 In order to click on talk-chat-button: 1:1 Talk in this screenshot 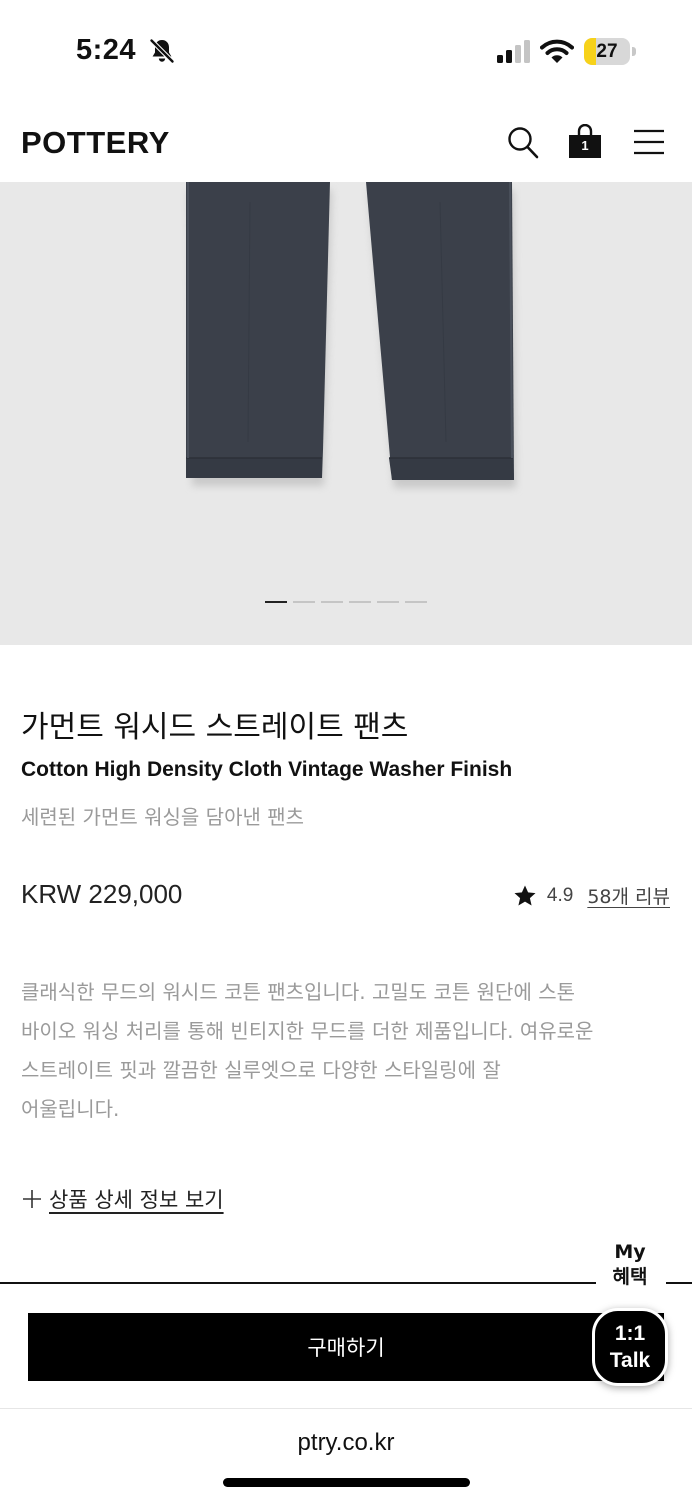, I will do `click(630, 1347)`.